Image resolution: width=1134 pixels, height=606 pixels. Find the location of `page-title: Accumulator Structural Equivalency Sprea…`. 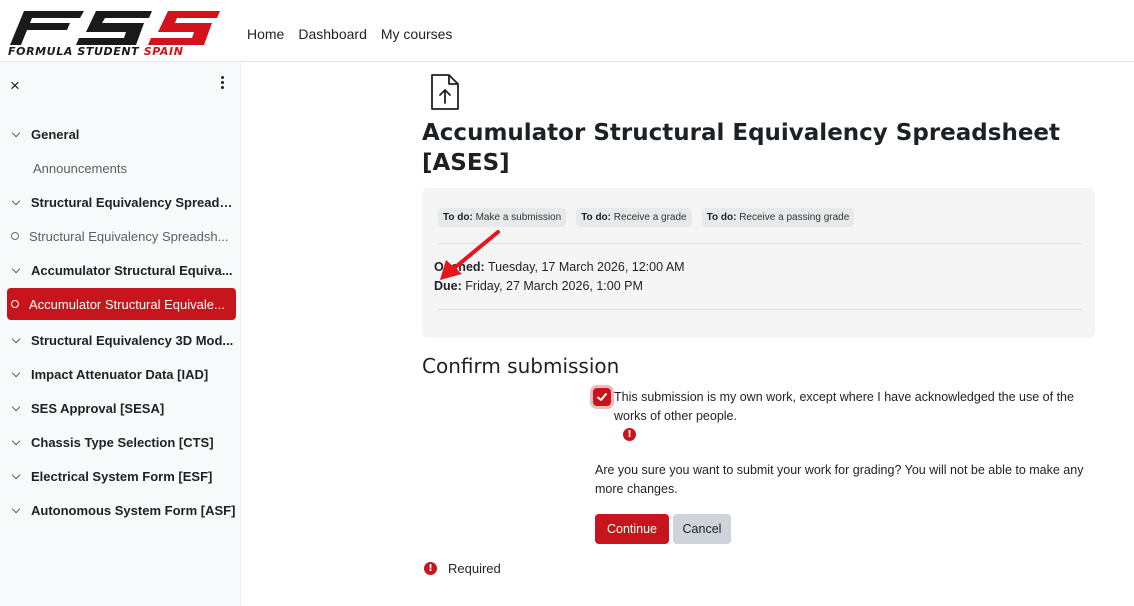

page-title: Accumulator Structural Equivalency Sprea… is located at coordinates (741, 148).